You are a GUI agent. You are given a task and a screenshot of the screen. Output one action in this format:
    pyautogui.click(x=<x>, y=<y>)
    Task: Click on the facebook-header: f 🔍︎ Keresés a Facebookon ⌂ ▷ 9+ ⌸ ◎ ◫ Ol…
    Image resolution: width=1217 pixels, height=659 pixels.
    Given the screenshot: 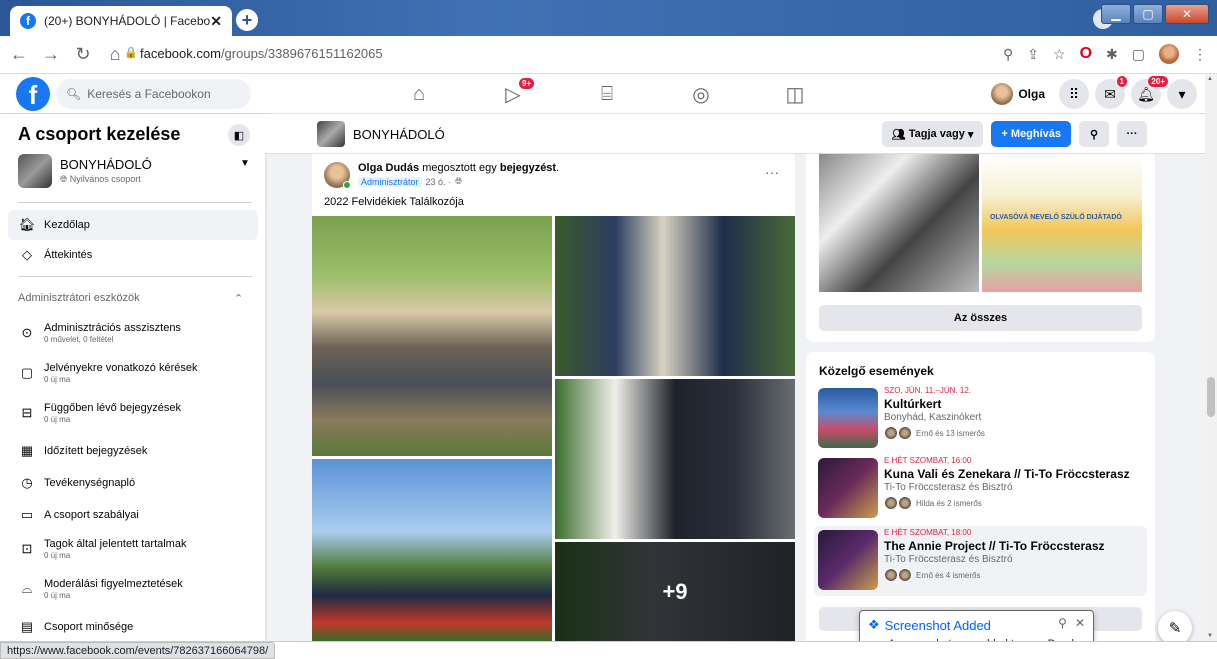 What is the action you would take?
    pyautogui.click(x=608, y=94)
    